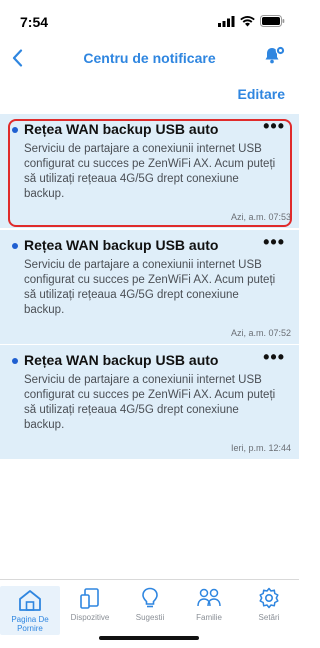 This screenshot has height=648, width=320. I want to click on notification-time: Azi, a.m. 07:53, so click(260, 217).